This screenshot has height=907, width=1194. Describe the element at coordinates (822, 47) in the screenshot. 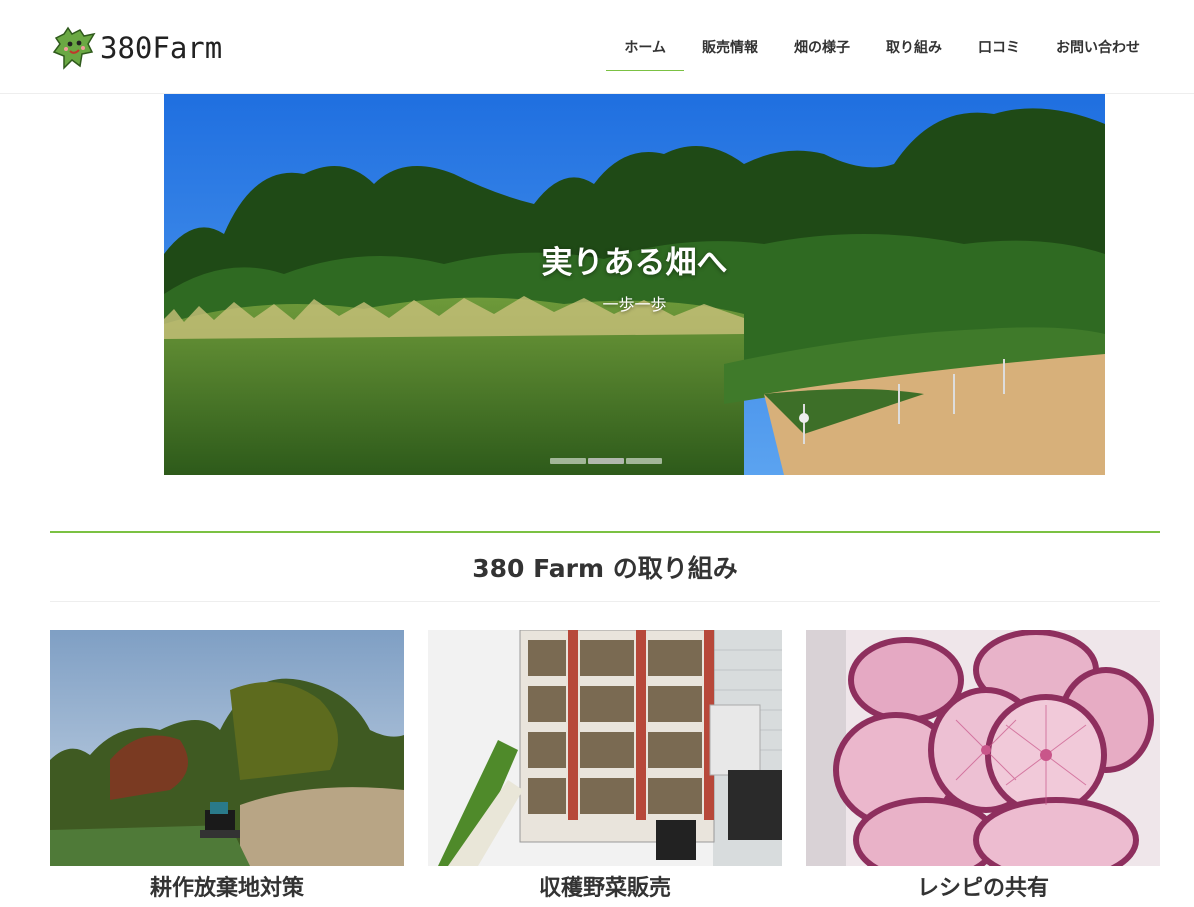

I see `nav-item-field-status: 畑の様子` at that location.